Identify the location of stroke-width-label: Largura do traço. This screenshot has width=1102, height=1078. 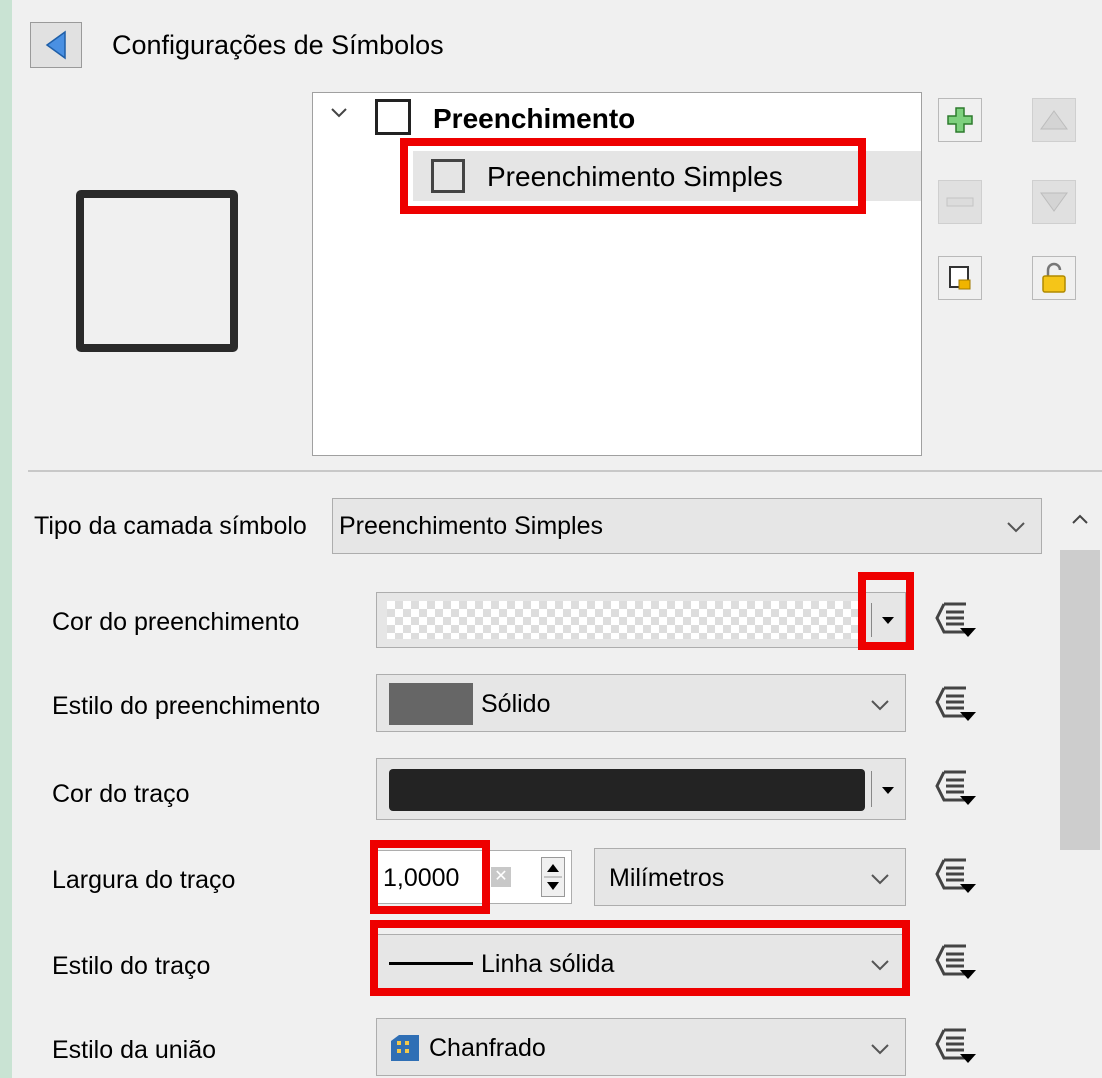
(144, 880).